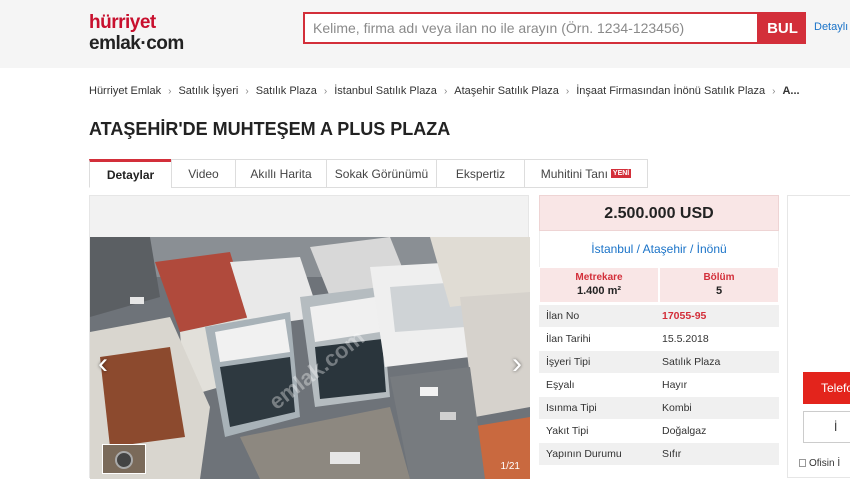 The image size is (850, 479). I want to click on breadcrumb-item: Satılık Plaza, so click(286, 91).